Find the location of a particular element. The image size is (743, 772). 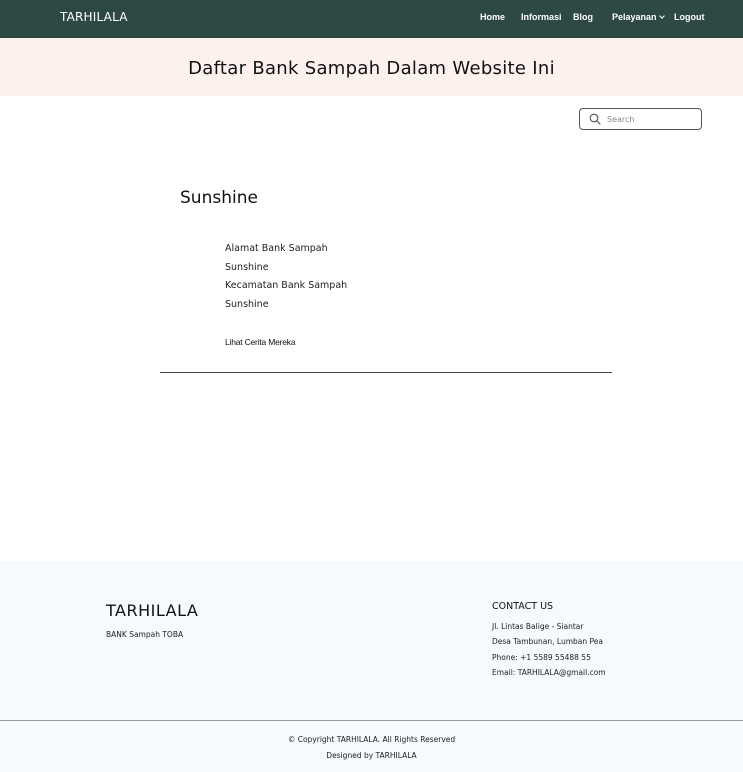

page-header: Daftar Bank Sampah Dalam Website Ini is located at coordinates (371, 67).